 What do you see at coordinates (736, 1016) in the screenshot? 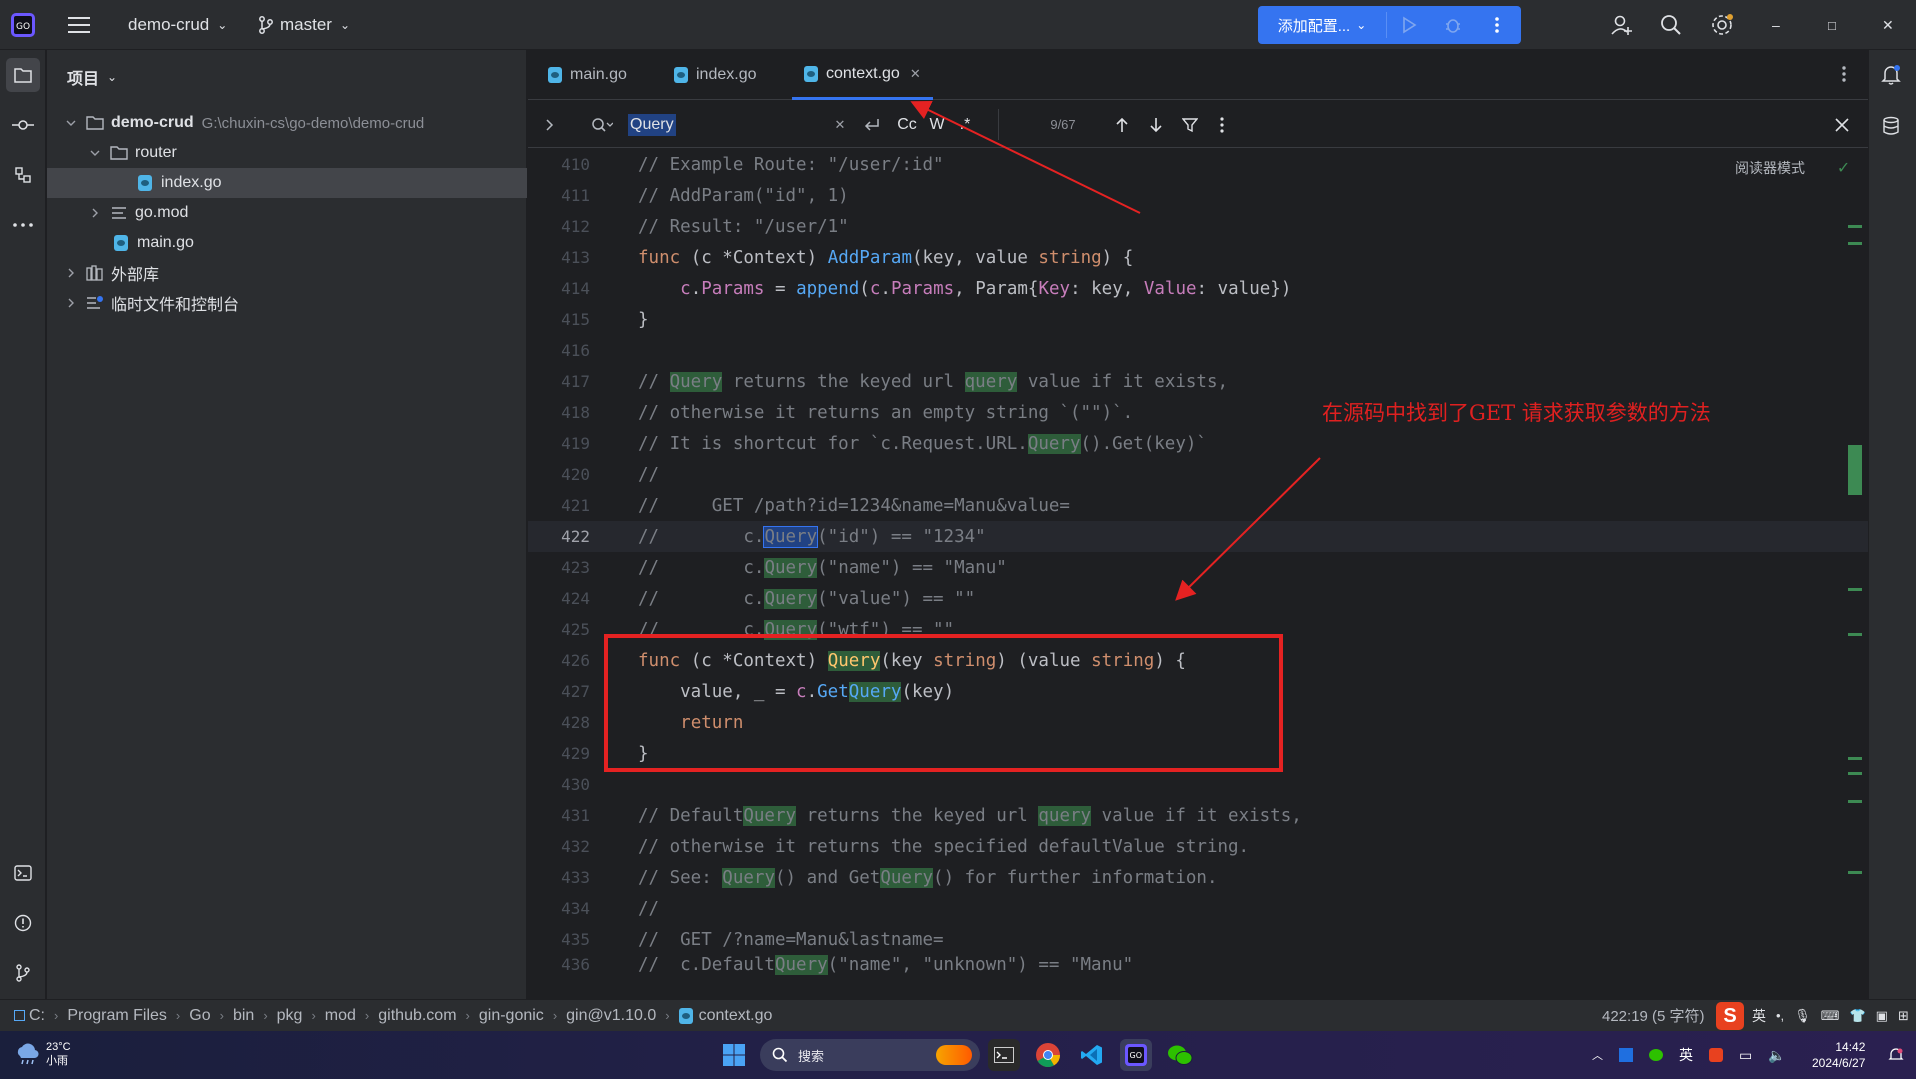
I see `breadcrumb-item: context.go` at bounding box center [736, 1016].